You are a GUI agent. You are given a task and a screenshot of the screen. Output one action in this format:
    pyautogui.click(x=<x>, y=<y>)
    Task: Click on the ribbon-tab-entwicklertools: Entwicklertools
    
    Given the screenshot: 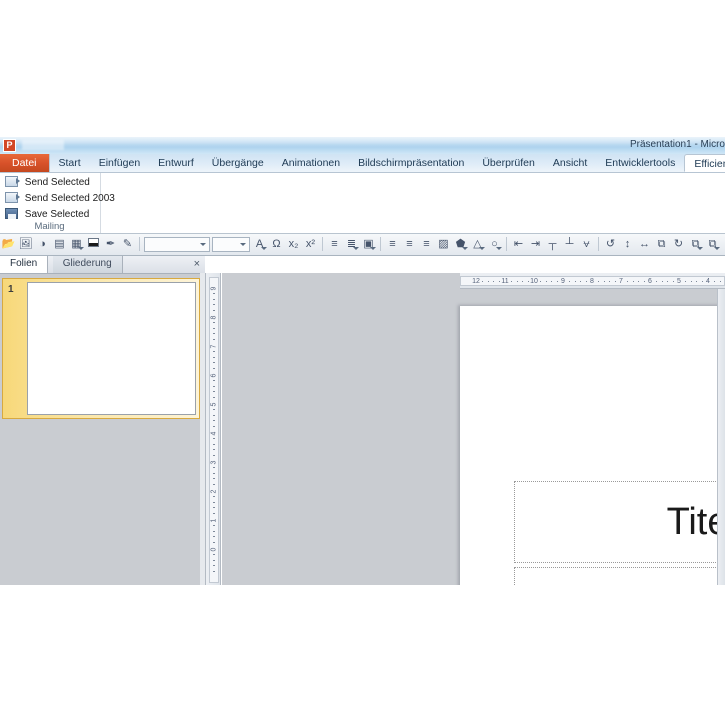 What is the action you would take?
    pyautogui.click(x=640, y=163)
    